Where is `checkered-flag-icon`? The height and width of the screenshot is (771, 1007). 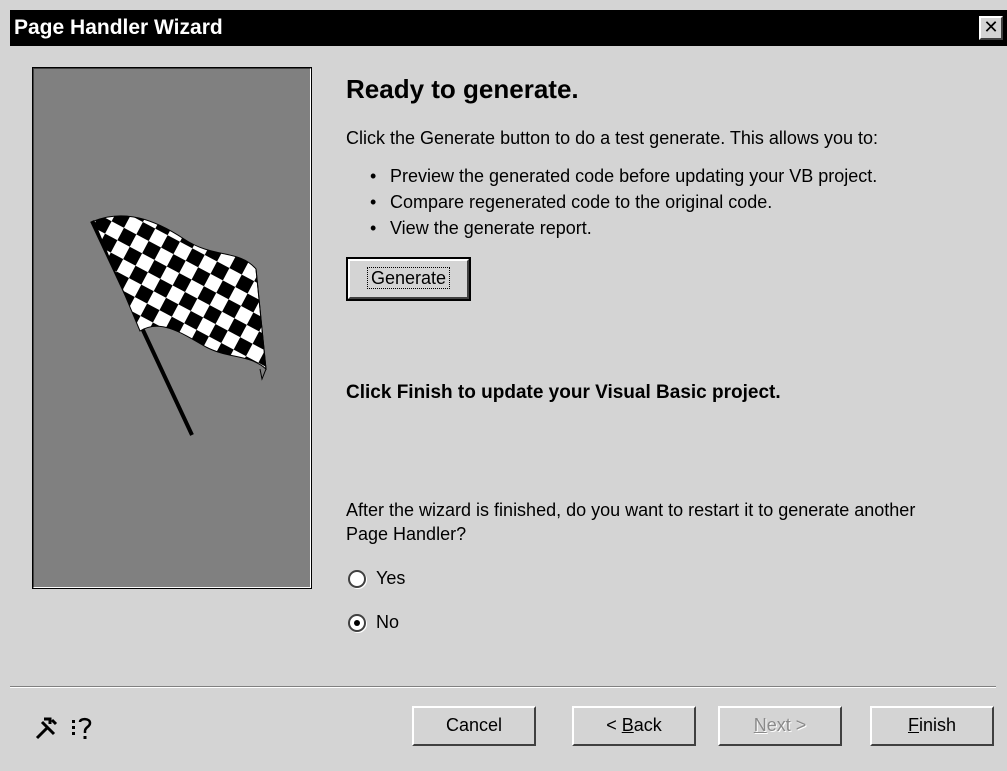
checkered-flag-icon is located at coordinates (178, 325).